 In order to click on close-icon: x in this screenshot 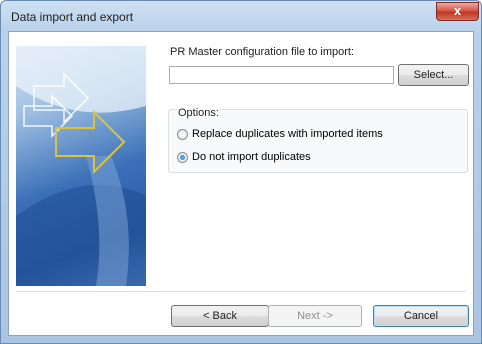, I will do `click(457, 10)`.